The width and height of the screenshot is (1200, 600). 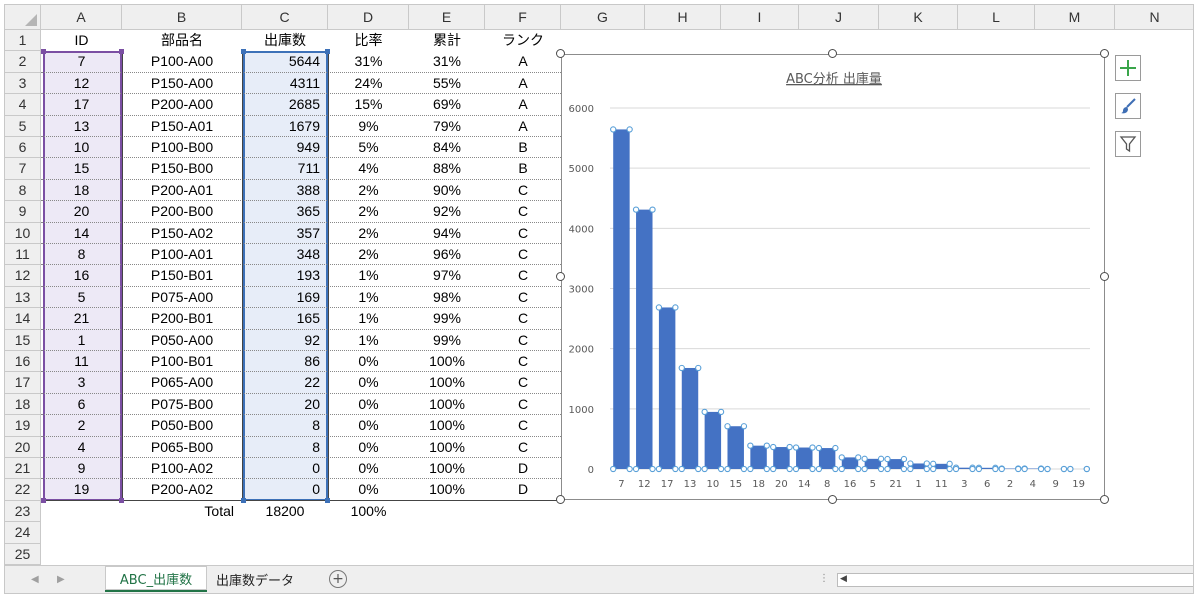 I want to click on header-cumulative: 累計, so click(x=447, y=40).